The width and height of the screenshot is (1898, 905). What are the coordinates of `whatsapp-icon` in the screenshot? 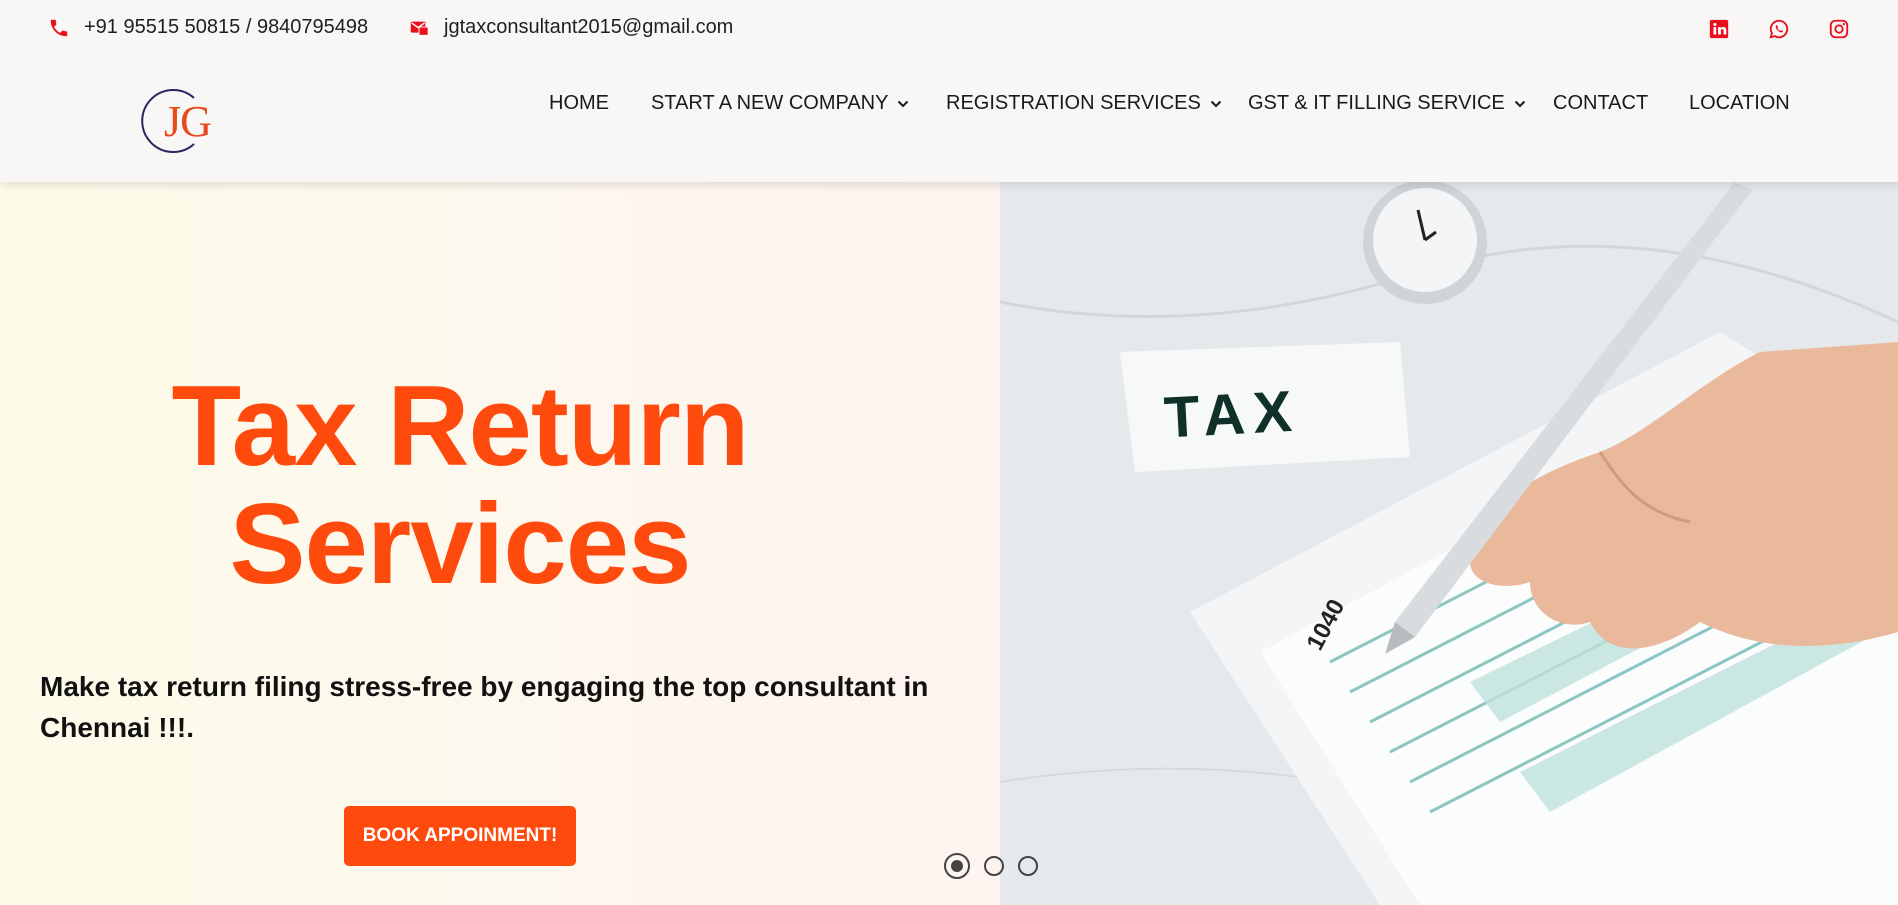 It's located at (1779, 29).